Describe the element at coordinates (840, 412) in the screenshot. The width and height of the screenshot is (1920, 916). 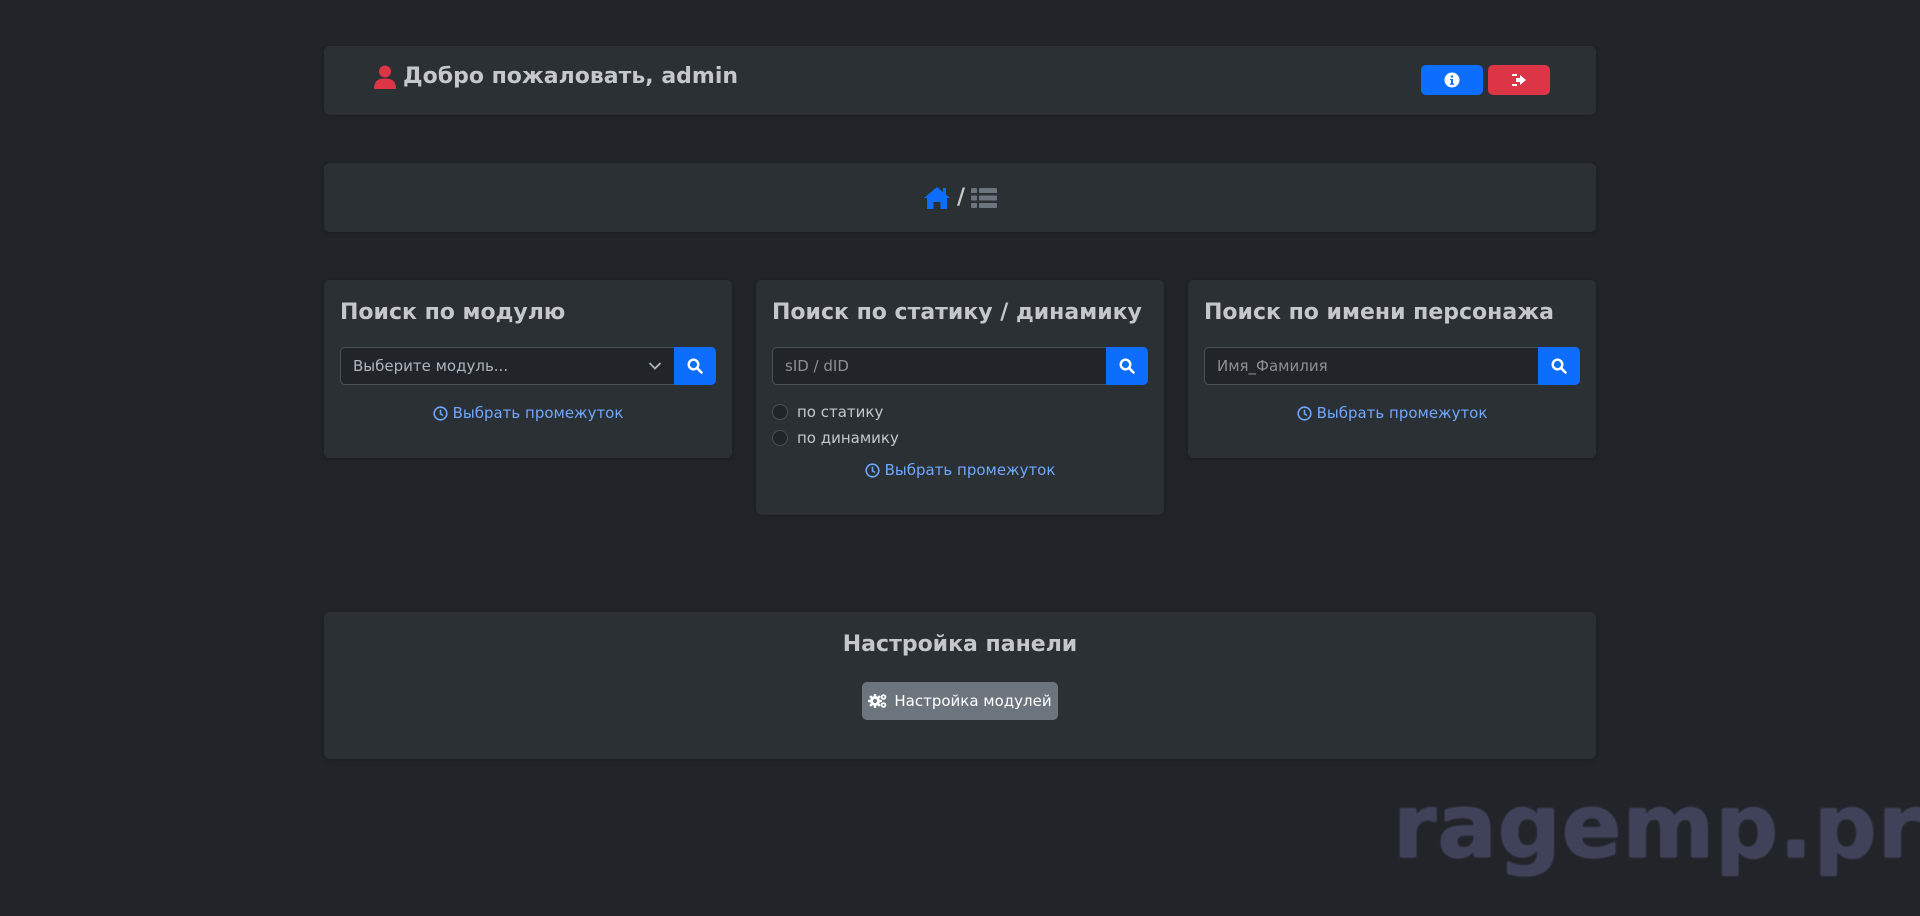
I see `radio-static-label: по статику` at that location.